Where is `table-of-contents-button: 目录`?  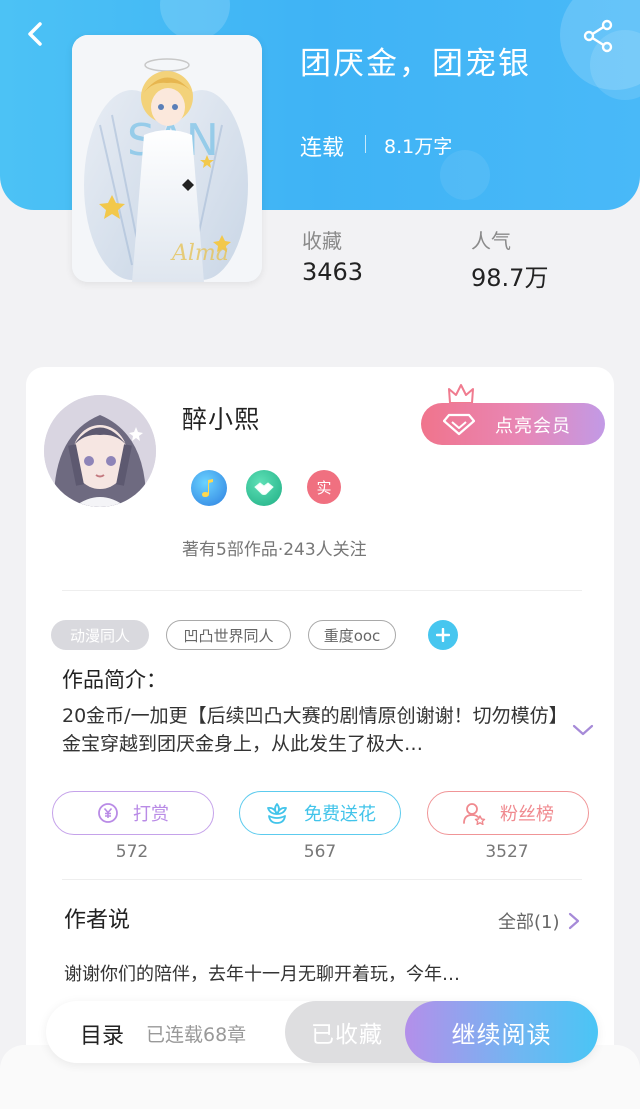 table-of-contents-button: 目录 is located at coordinates (102, 1034).